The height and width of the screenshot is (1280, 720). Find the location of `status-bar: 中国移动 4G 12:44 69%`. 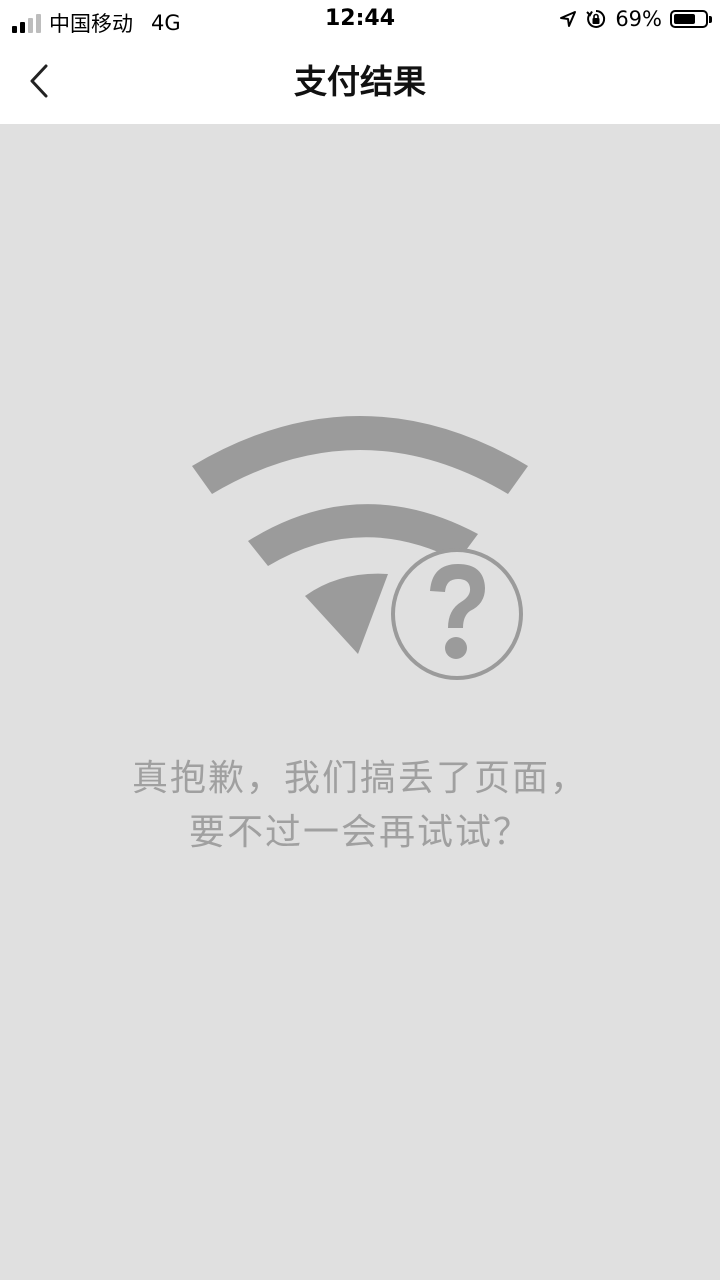

status-bar: 中国移动 4G 12:44 69% is located at coordinates (360, 20).